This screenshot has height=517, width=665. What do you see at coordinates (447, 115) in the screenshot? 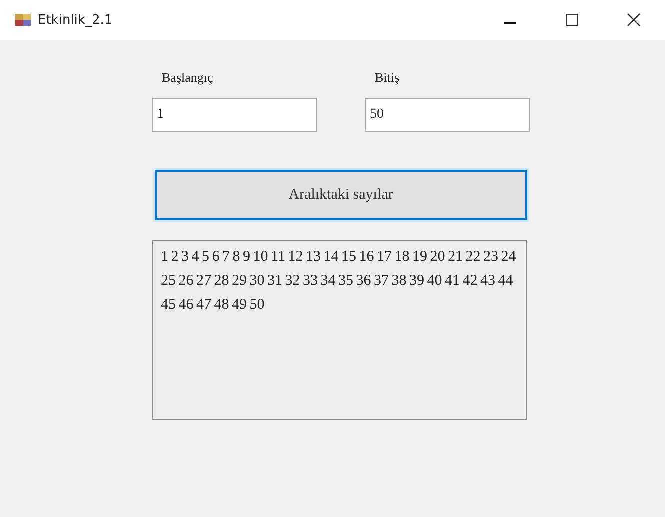
I see `end-field: 50` at bounding box center [447, 115].